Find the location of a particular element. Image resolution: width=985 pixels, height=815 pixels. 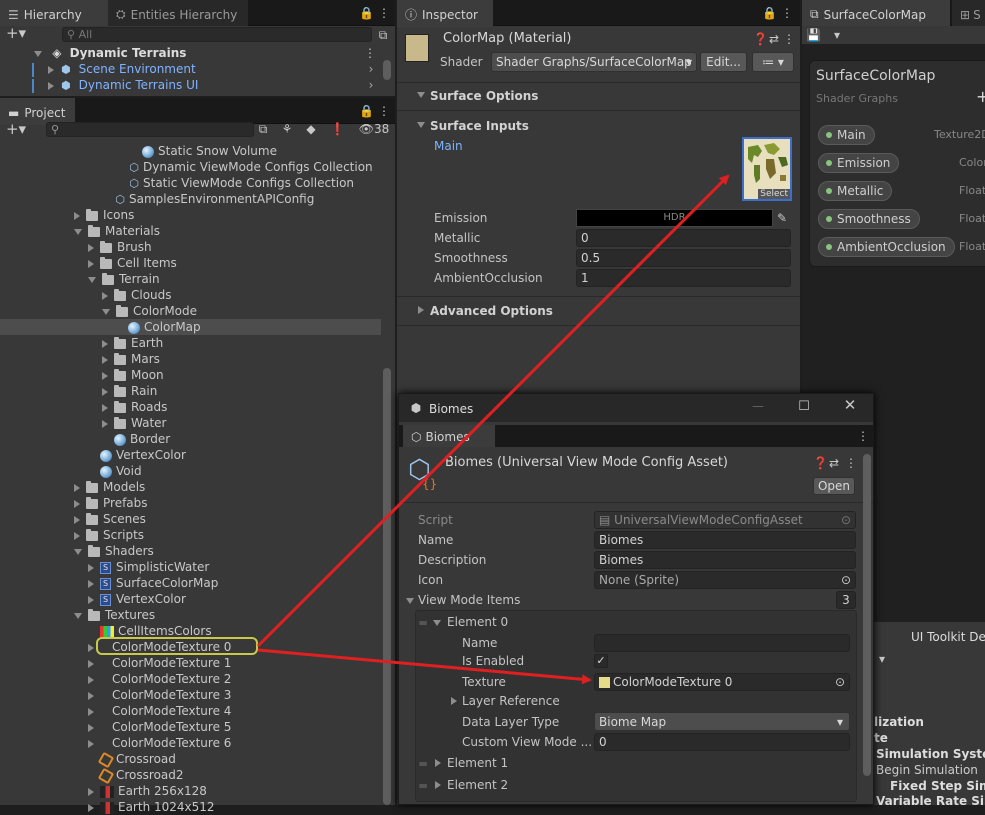

blackboard-property: Metallic is located at coordinates (855, 191).